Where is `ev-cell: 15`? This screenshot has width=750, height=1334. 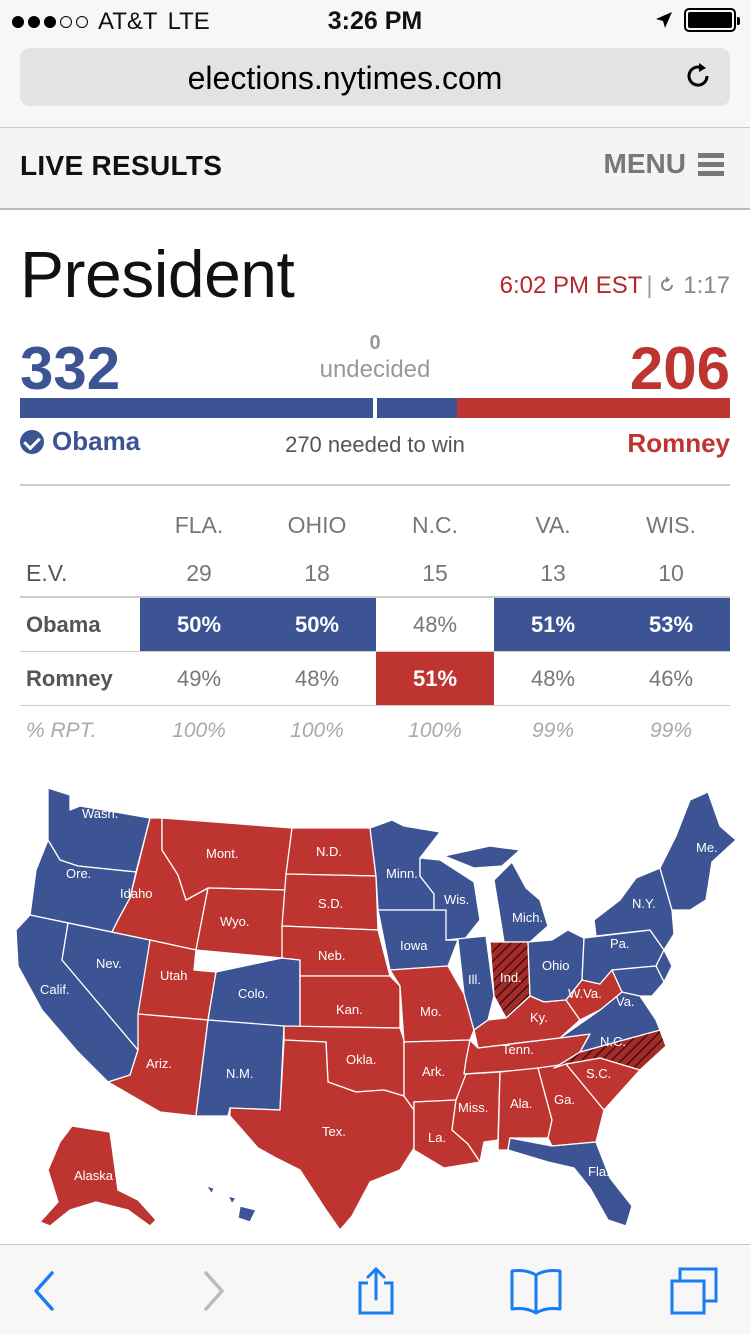 ev-cell: 15 is located at coordinates (435, 572).